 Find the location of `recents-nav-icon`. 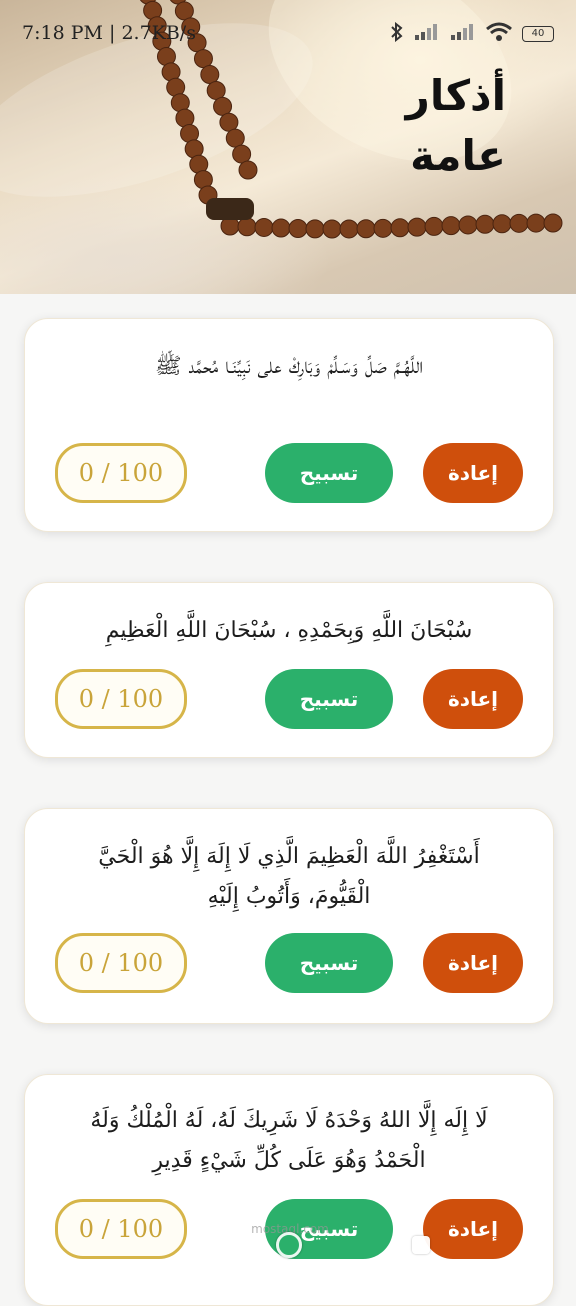

recents-nav-icon is located at coordinates (421, 1245).